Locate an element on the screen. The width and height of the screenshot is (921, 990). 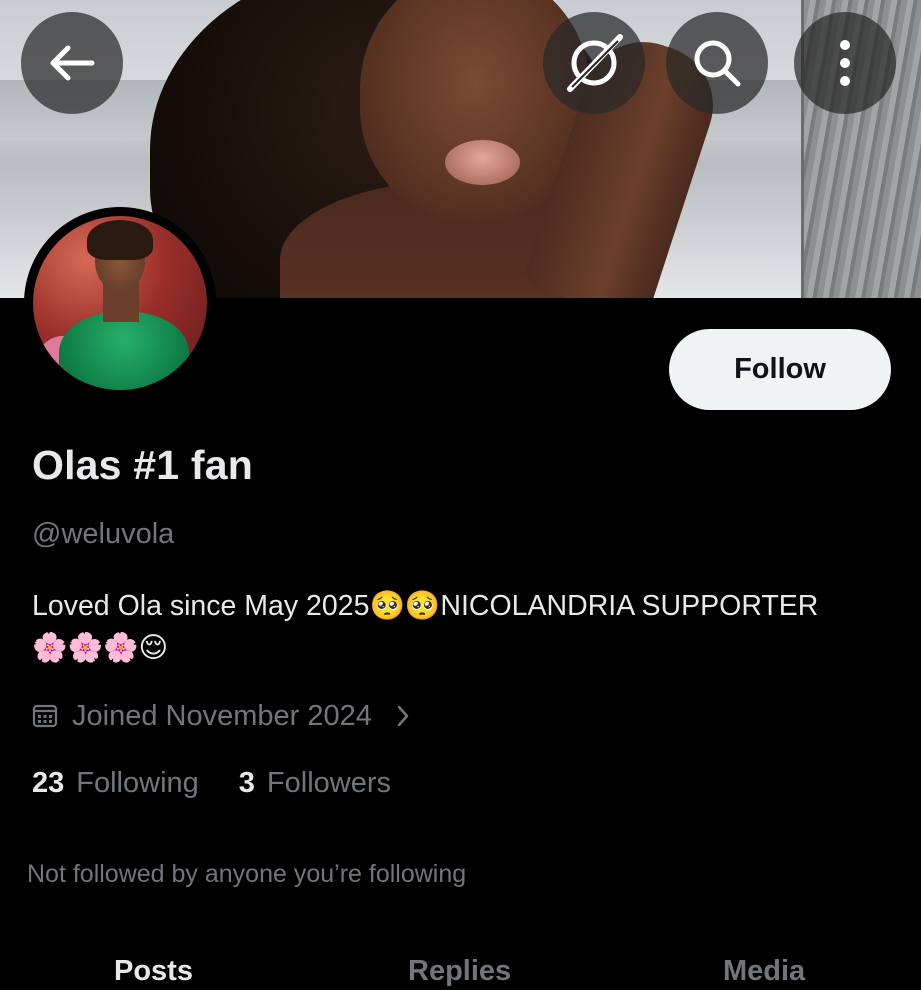
profile-avatar is located at coordinates (120, 303).